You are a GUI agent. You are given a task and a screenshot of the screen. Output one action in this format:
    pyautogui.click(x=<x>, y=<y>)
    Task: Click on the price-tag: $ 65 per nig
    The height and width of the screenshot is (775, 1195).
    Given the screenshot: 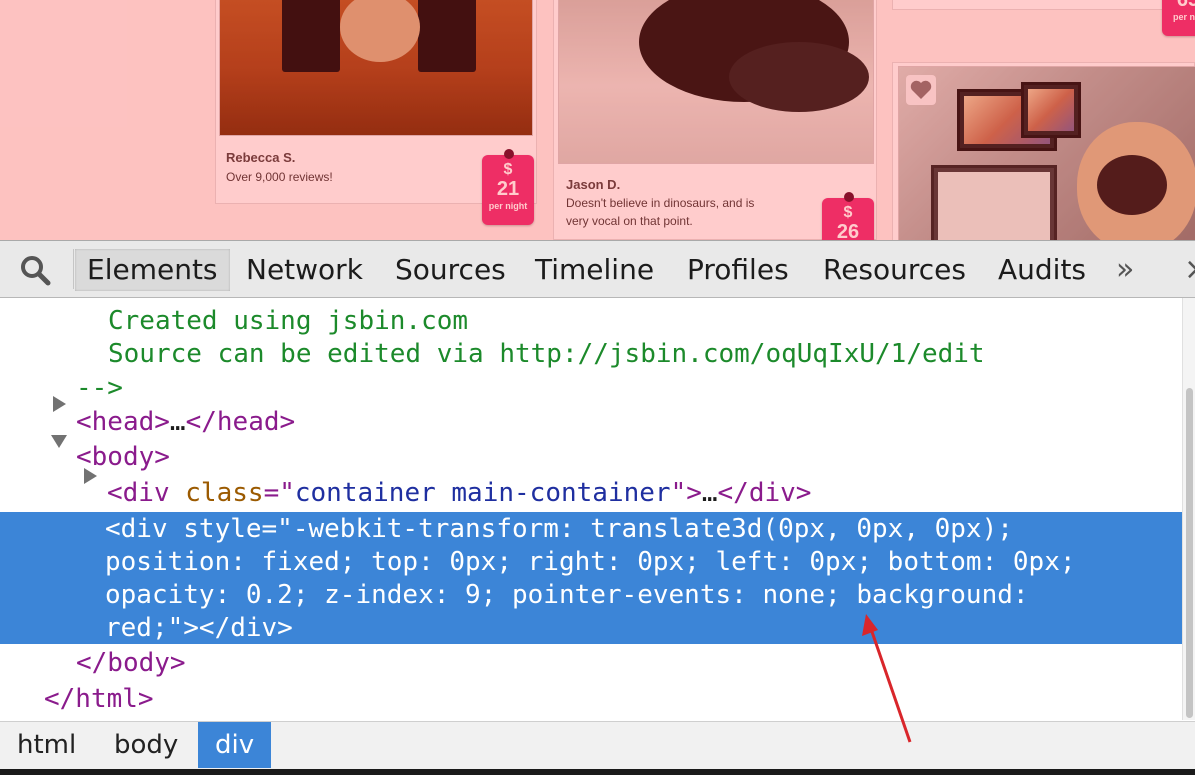 What is the action you would take?
    pyautogui.click(x=1178, y=18)
    